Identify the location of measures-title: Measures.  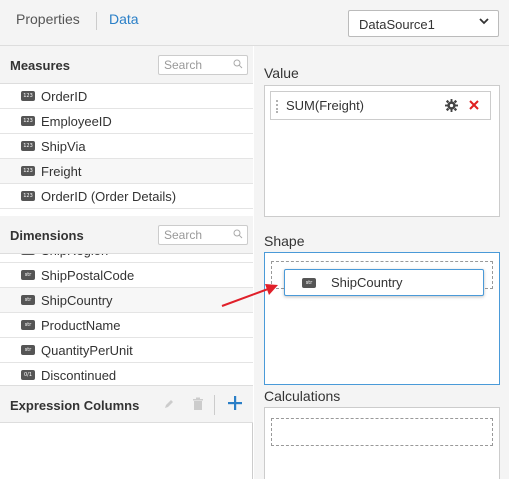
(40, 65).